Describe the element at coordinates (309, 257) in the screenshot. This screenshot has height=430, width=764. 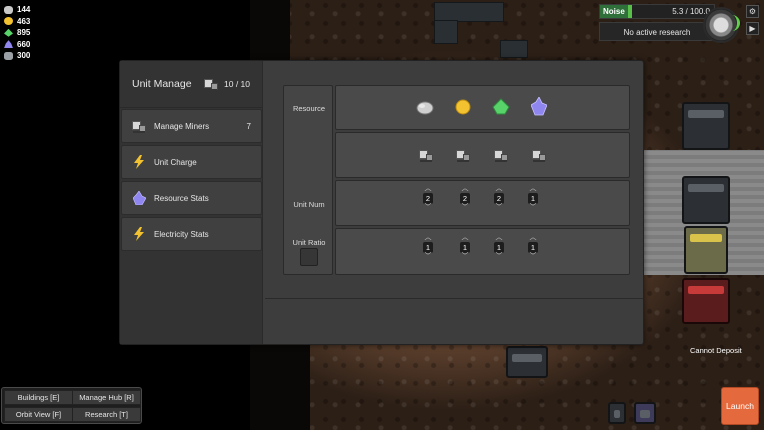
I see `unit-ratio-checkbox` at that location.